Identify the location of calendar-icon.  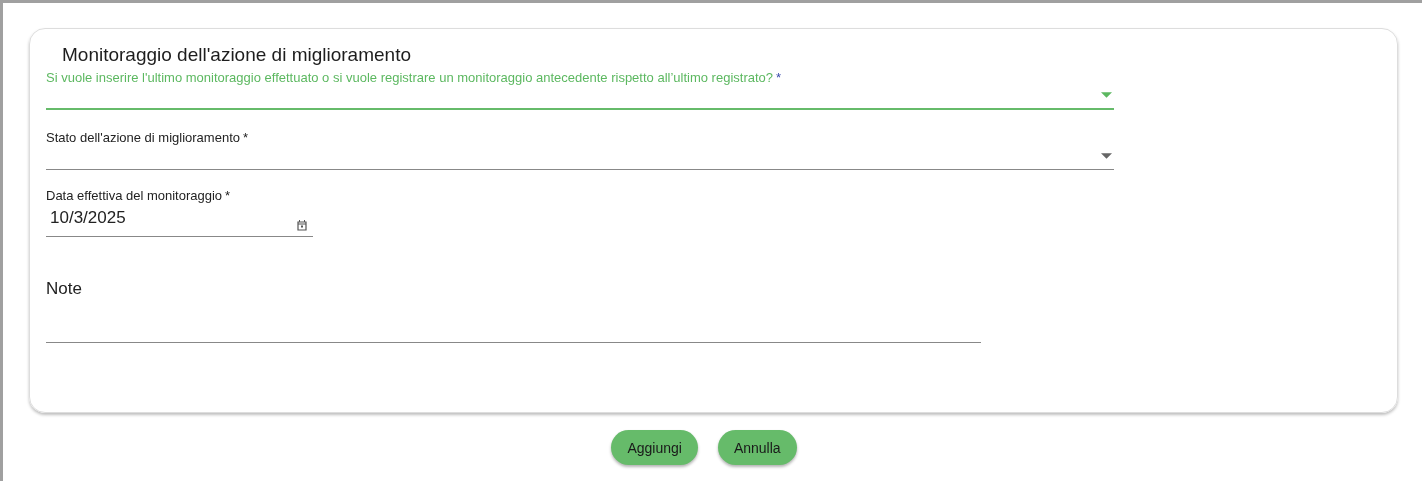
(302, 225).